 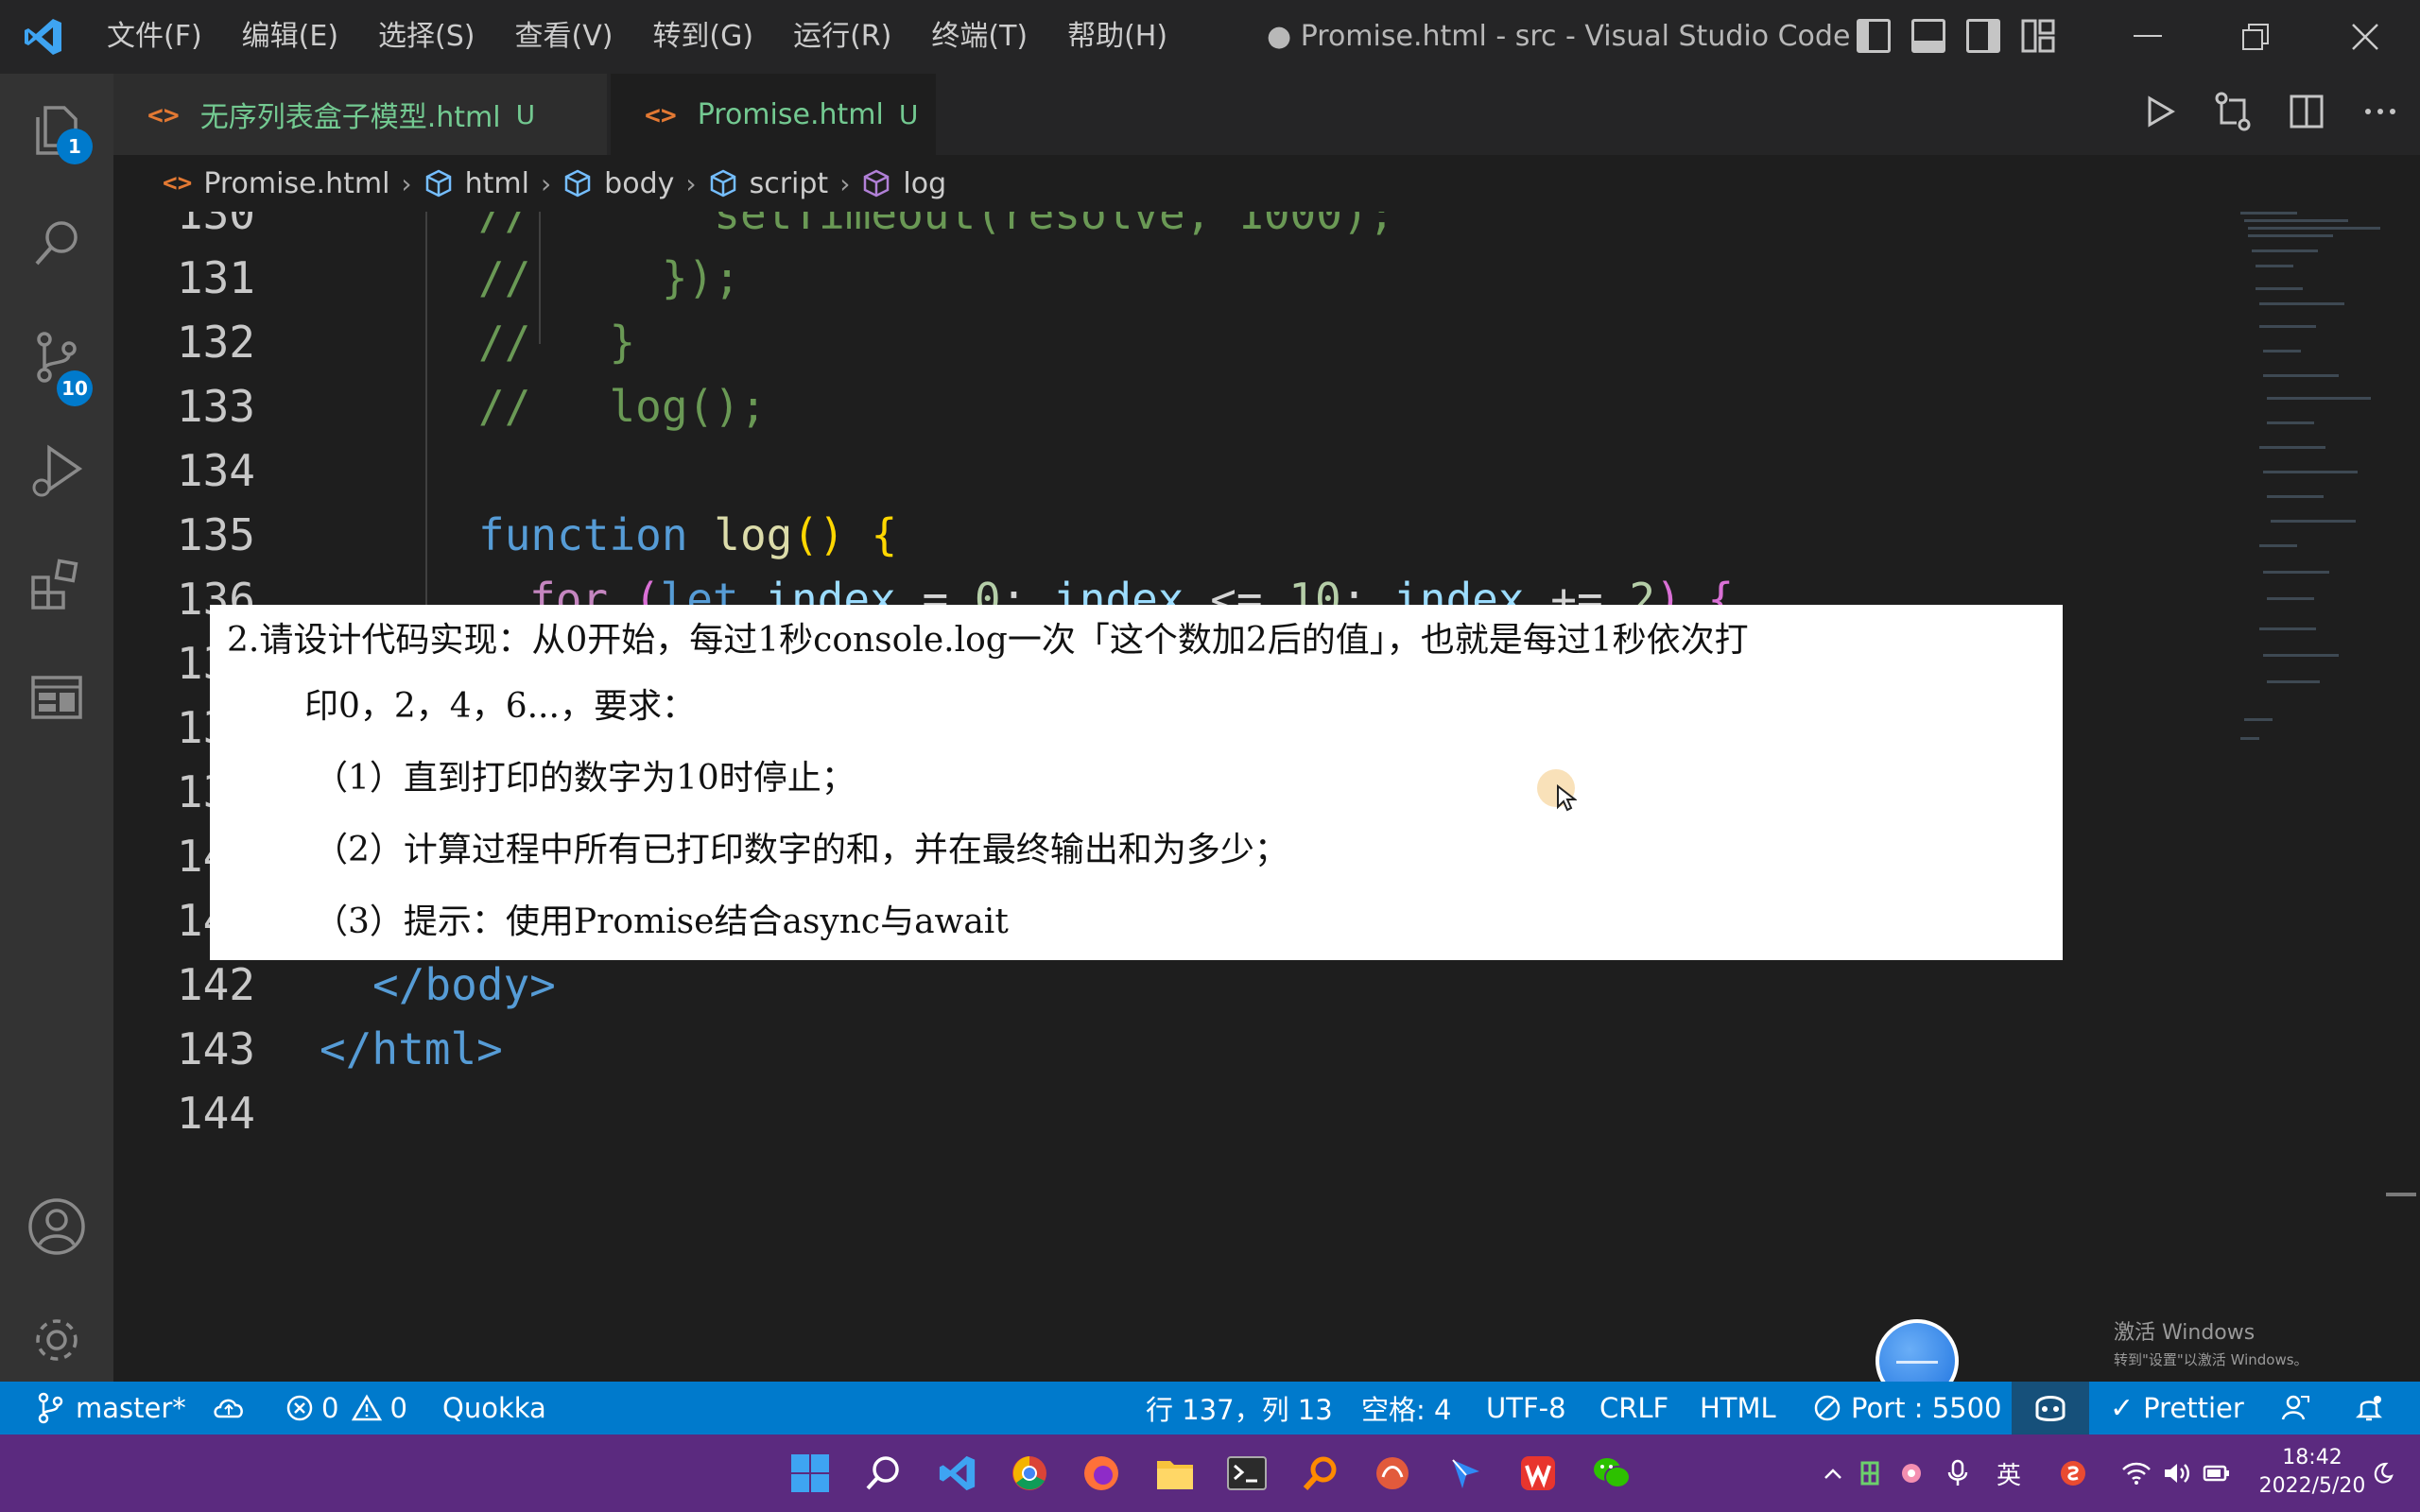 I want to click on accounts-button, so click(x=56, y=1226).